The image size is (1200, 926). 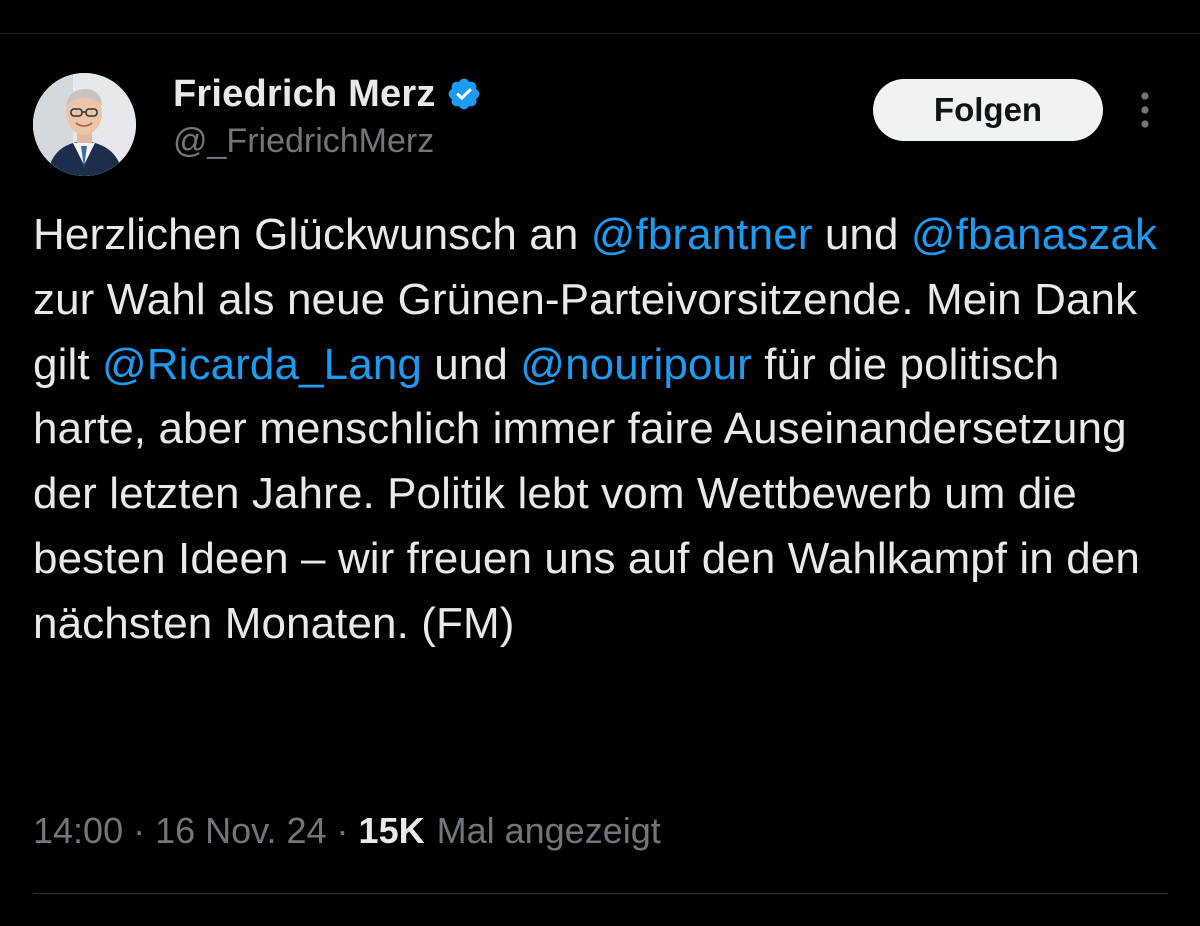 What do you see at coordinates (600, 123) in the screenshot?
I see `tweet-header: Friedrich Merz @_FriedrichMerz Folgen` at bounding box center [600, 123].